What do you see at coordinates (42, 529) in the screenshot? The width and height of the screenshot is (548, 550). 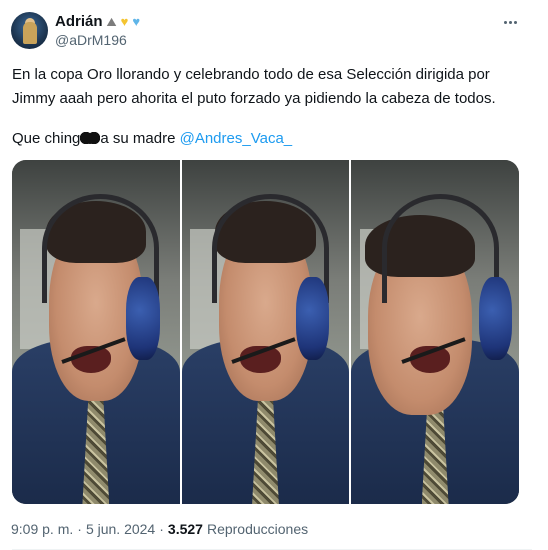 I see `tweet-time: 9:09 p. m.` at bounding box center [42, 529].